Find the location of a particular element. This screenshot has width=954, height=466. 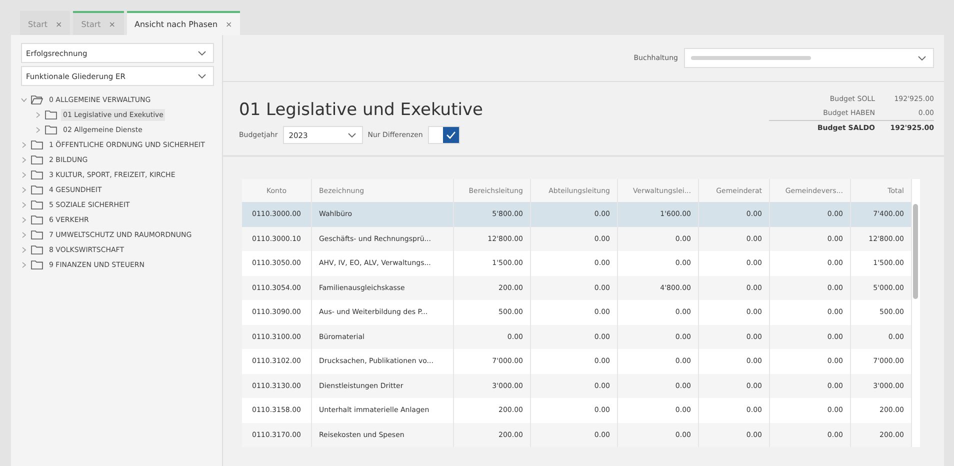

folder-open-icon is located at coordinates (37, 99).